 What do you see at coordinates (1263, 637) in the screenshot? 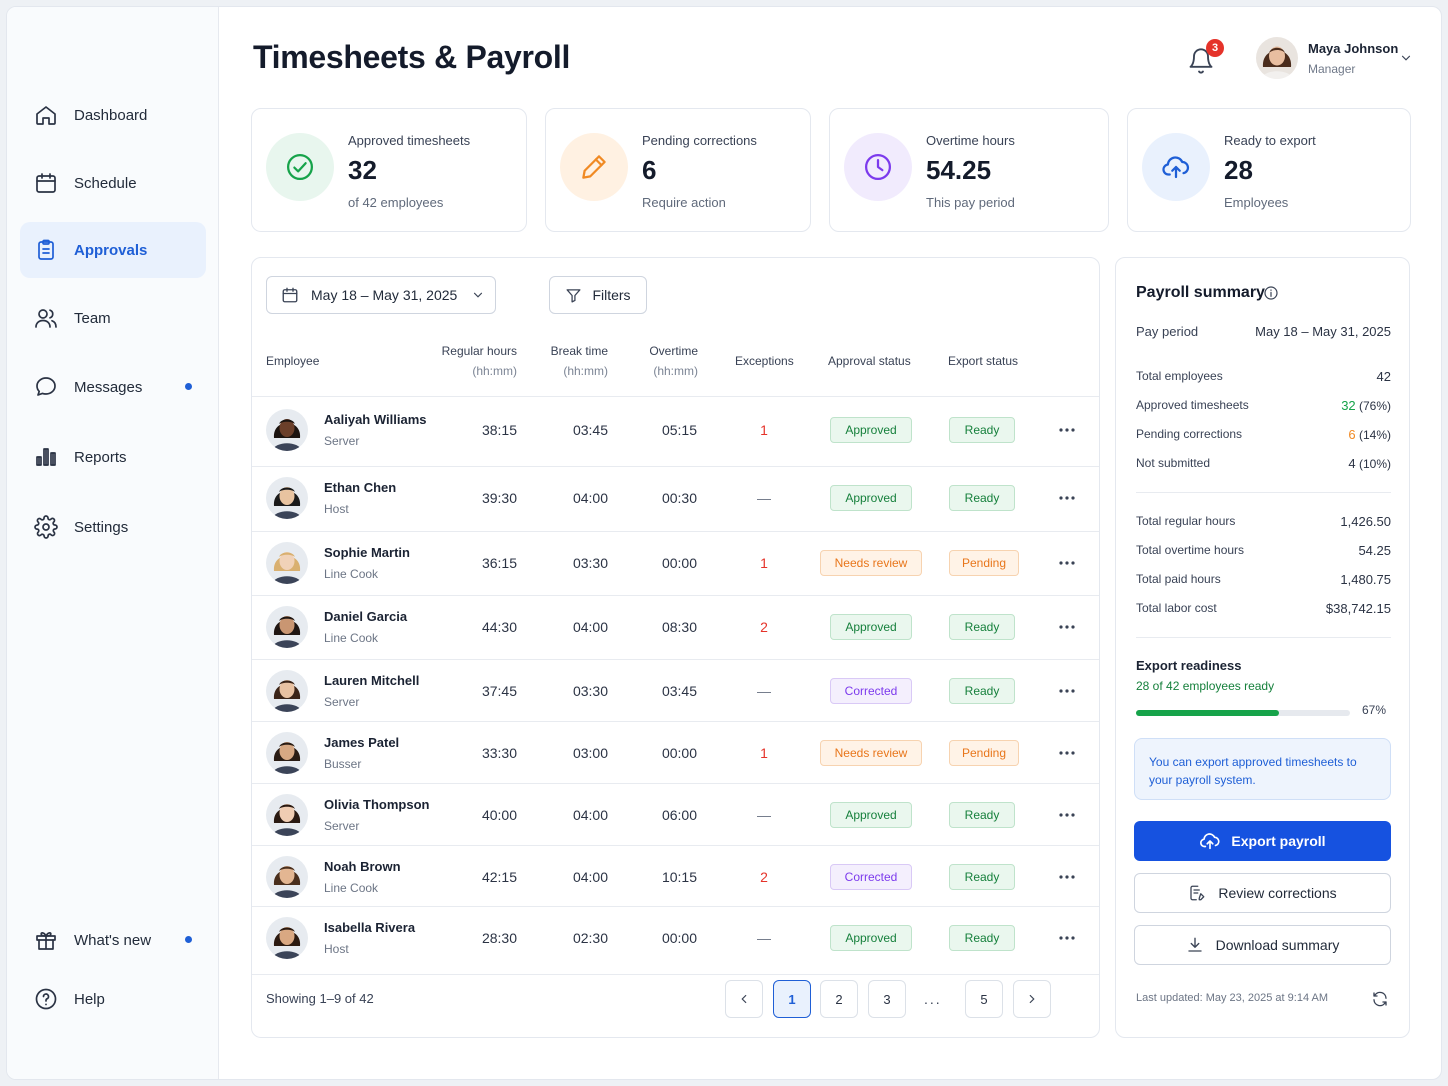
I see `summary-divider` at bounding box center [1263, 637].